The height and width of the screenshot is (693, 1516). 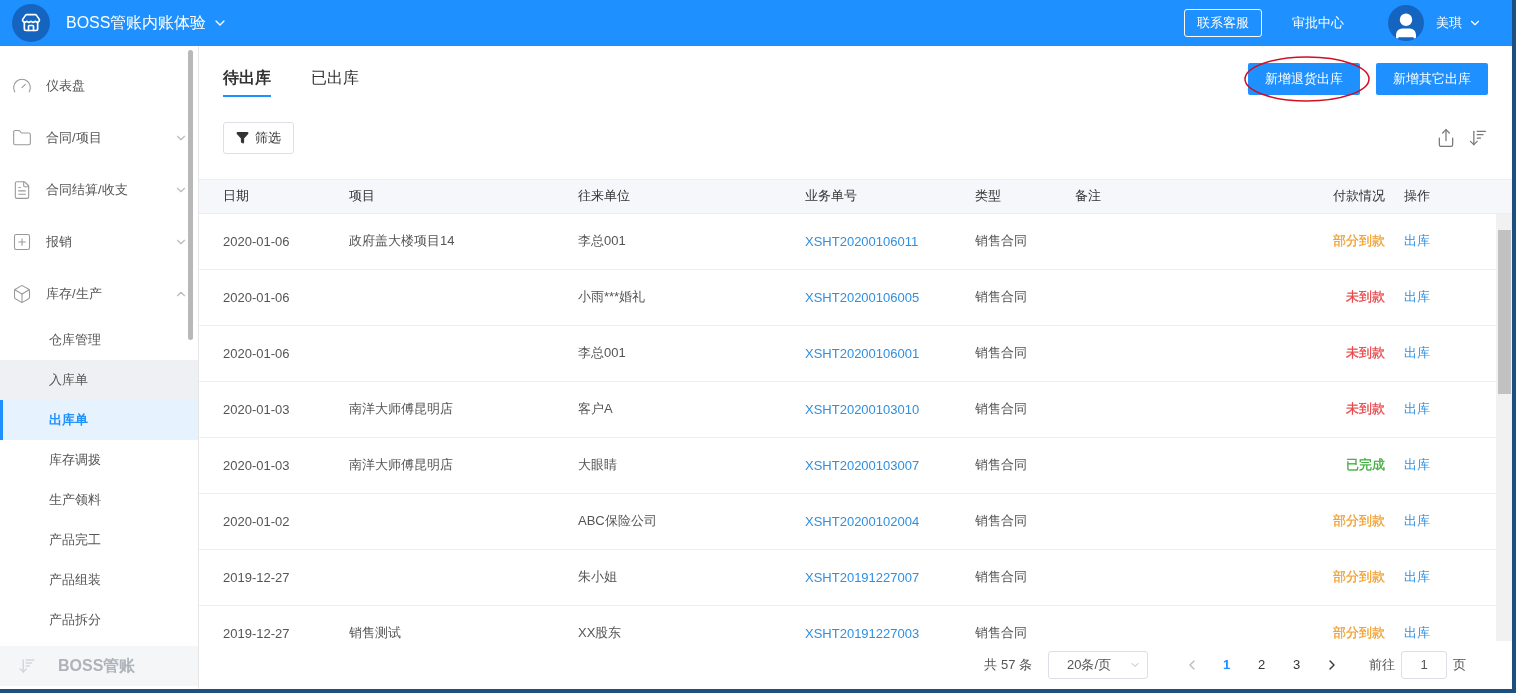 I want to click on document-icon, so click(x=22, y=190).